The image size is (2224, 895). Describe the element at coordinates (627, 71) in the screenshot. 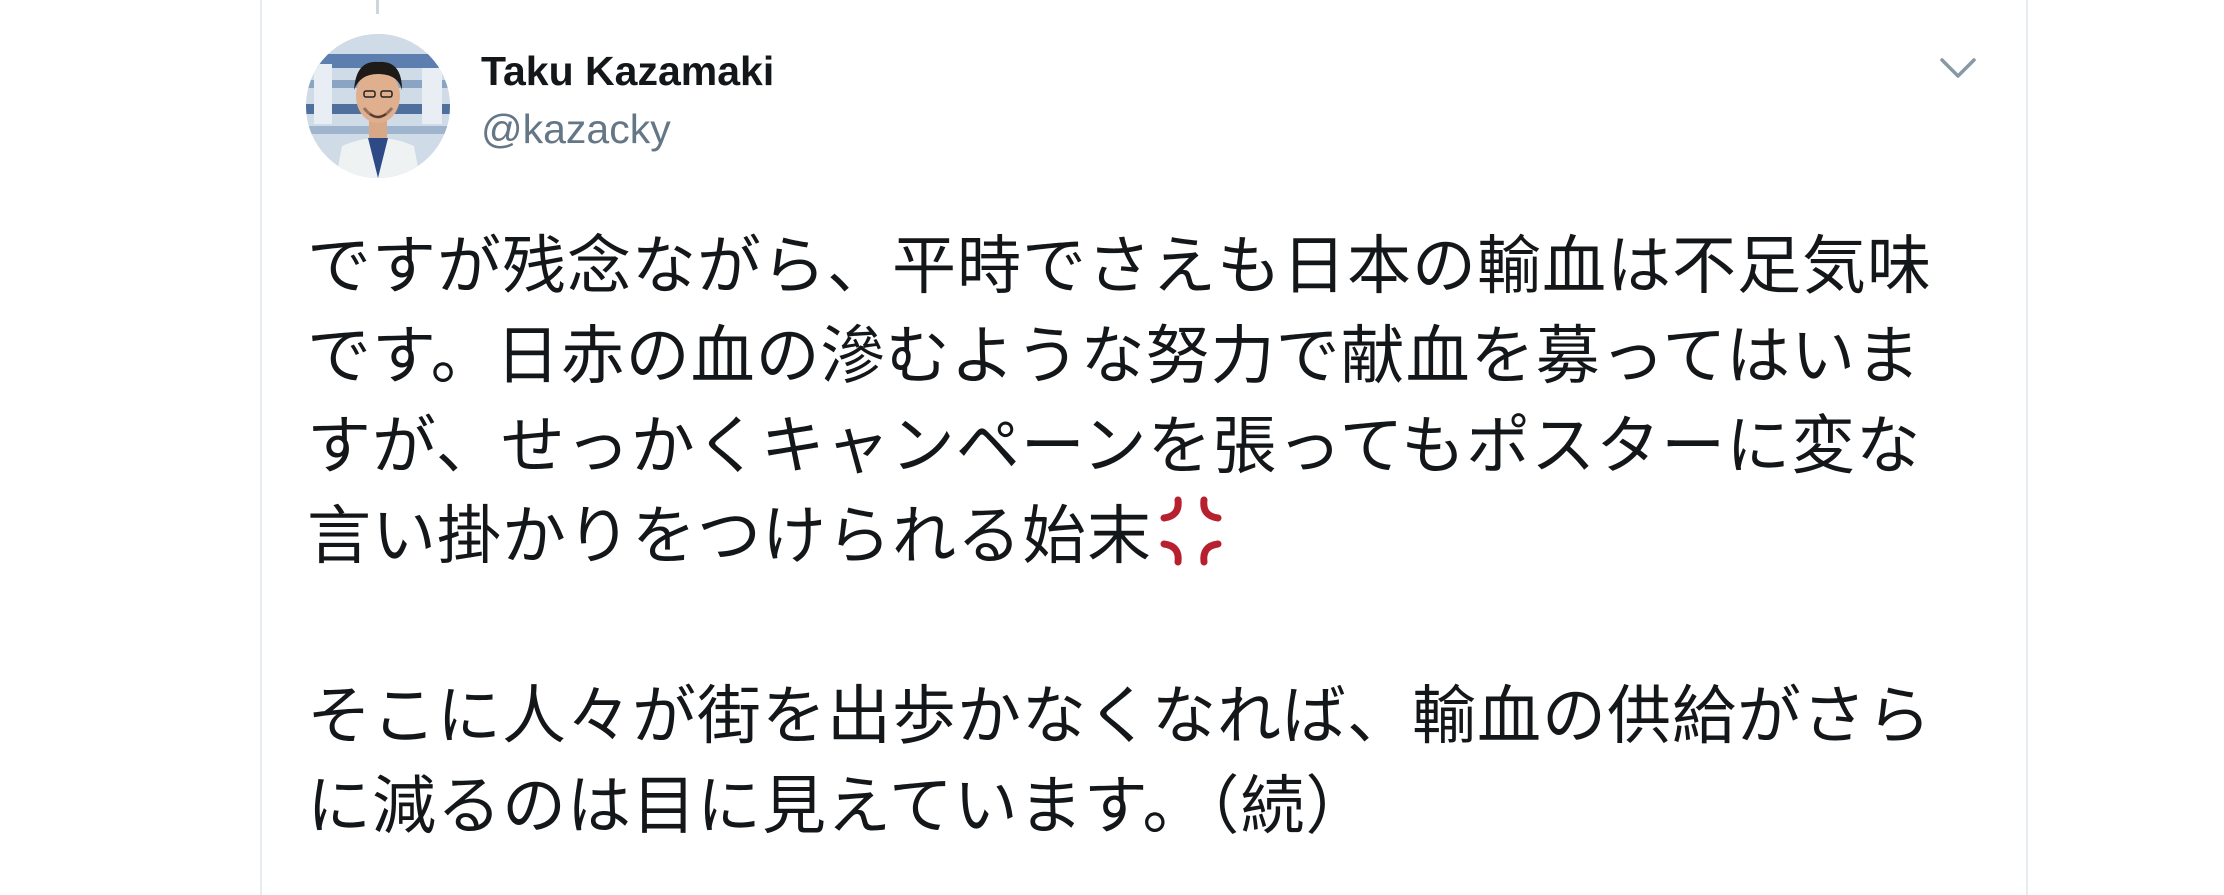

I see `author-display-name: Taku Kazamaki` at that location.